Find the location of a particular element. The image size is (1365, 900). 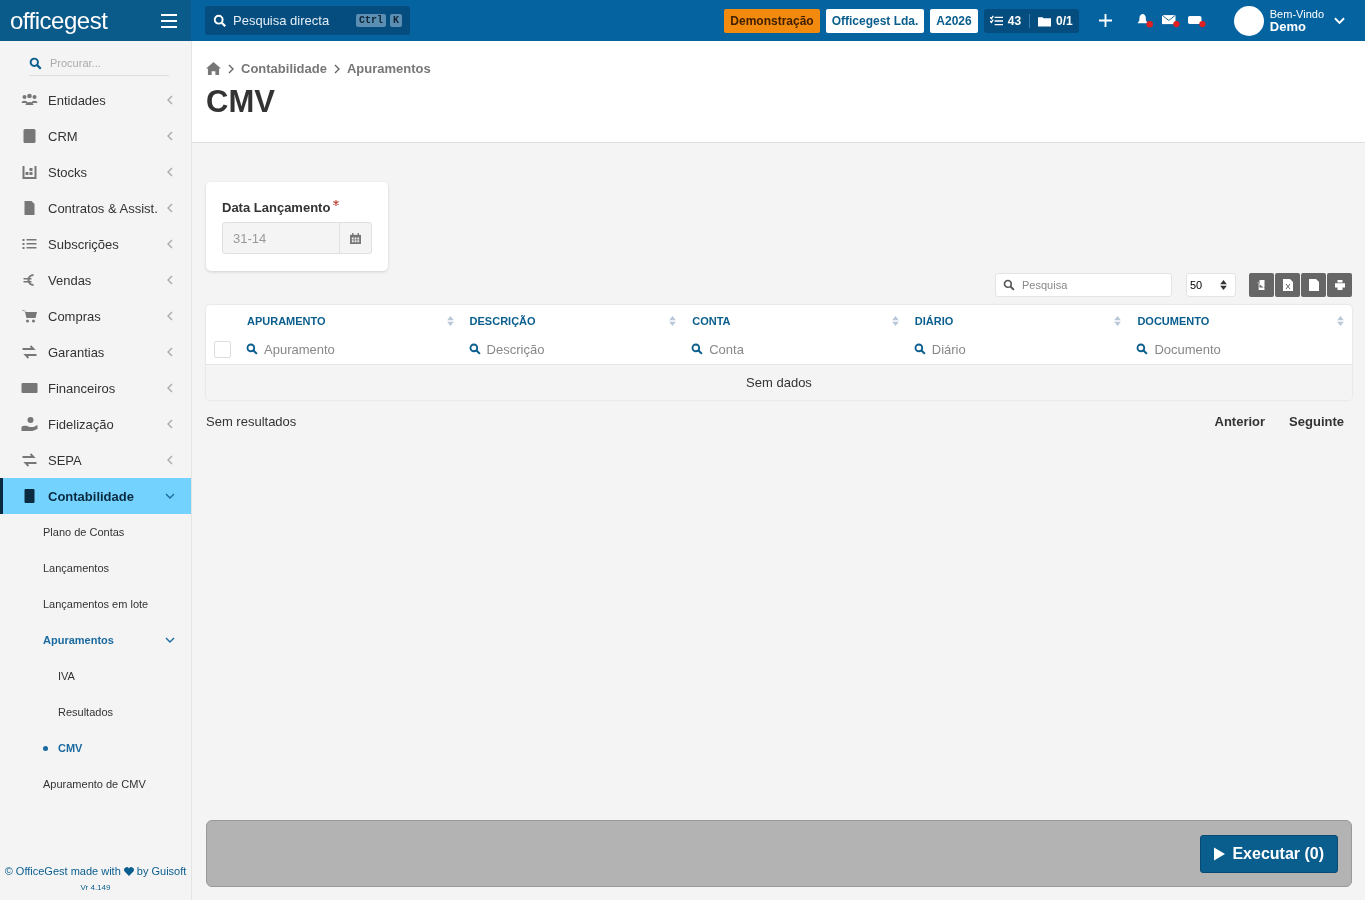

sidebar-item: Compras is located at coordinates (95, 316).